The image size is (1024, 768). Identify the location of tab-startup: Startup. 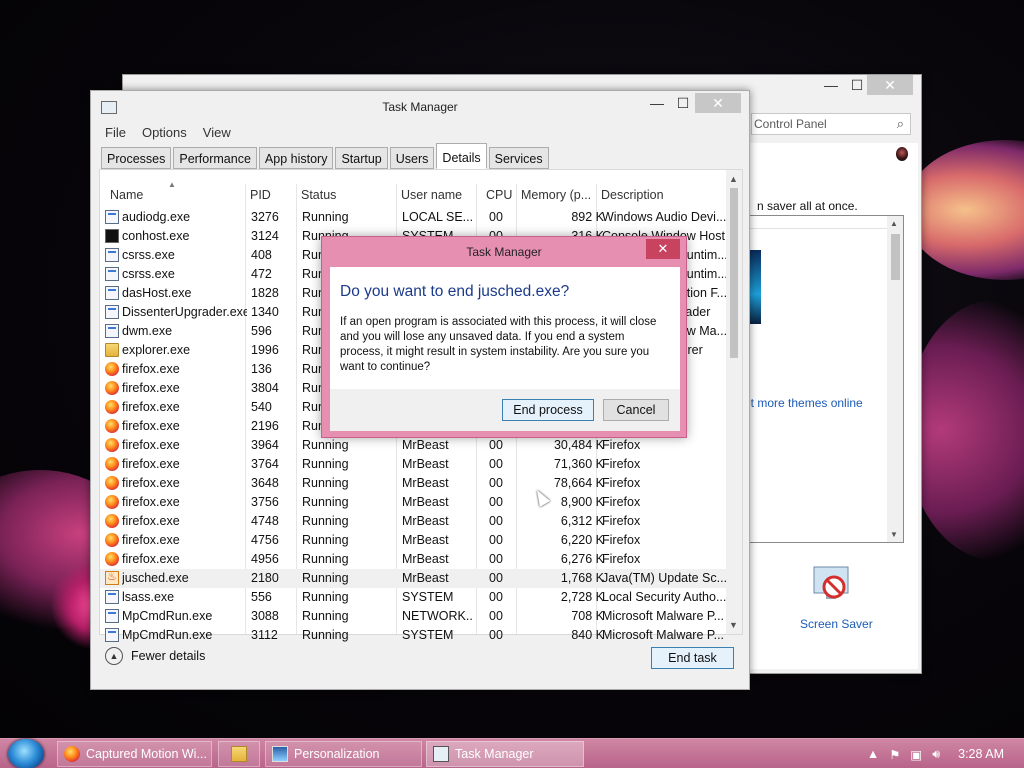
(361, 158).